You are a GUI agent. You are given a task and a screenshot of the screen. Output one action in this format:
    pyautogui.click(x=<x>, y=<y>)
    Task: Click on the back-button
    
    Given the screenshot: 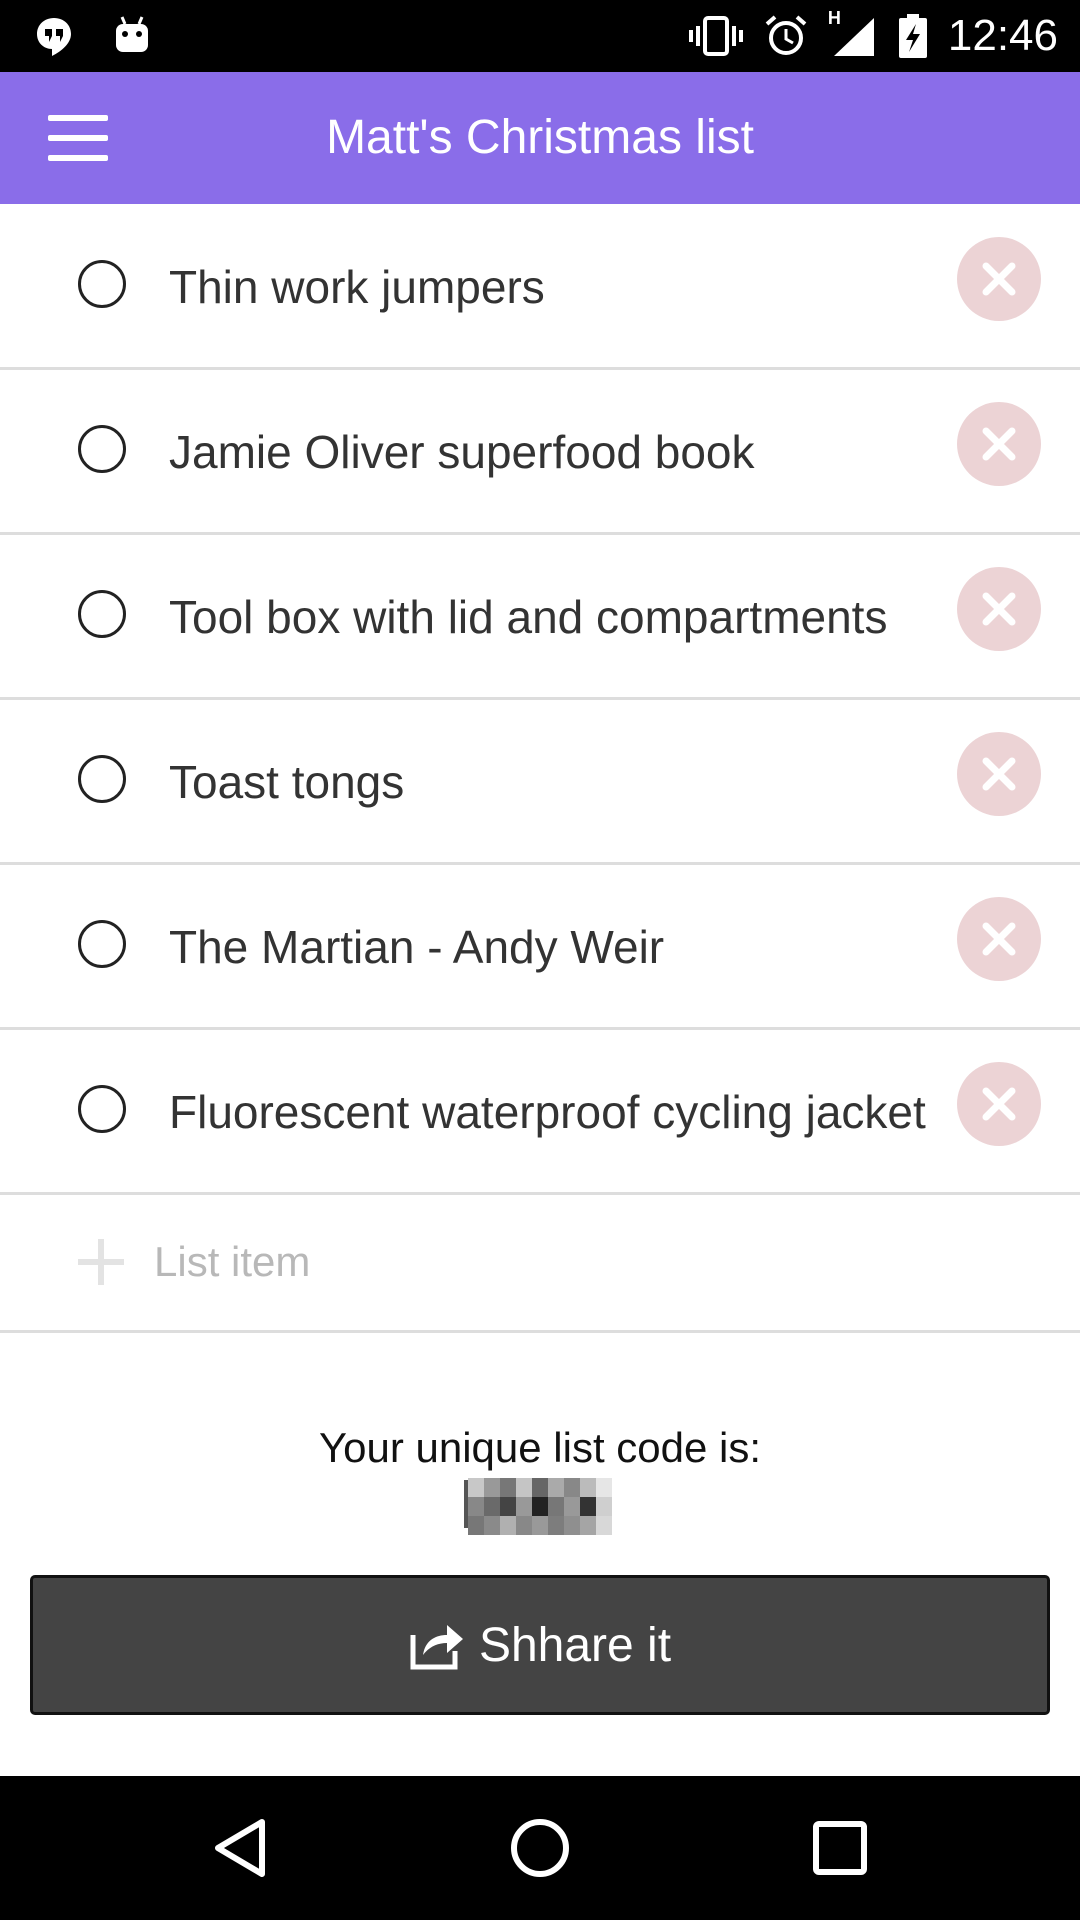 What is the action you would take?
    pyautogui.click(x=240, y=1848)
    